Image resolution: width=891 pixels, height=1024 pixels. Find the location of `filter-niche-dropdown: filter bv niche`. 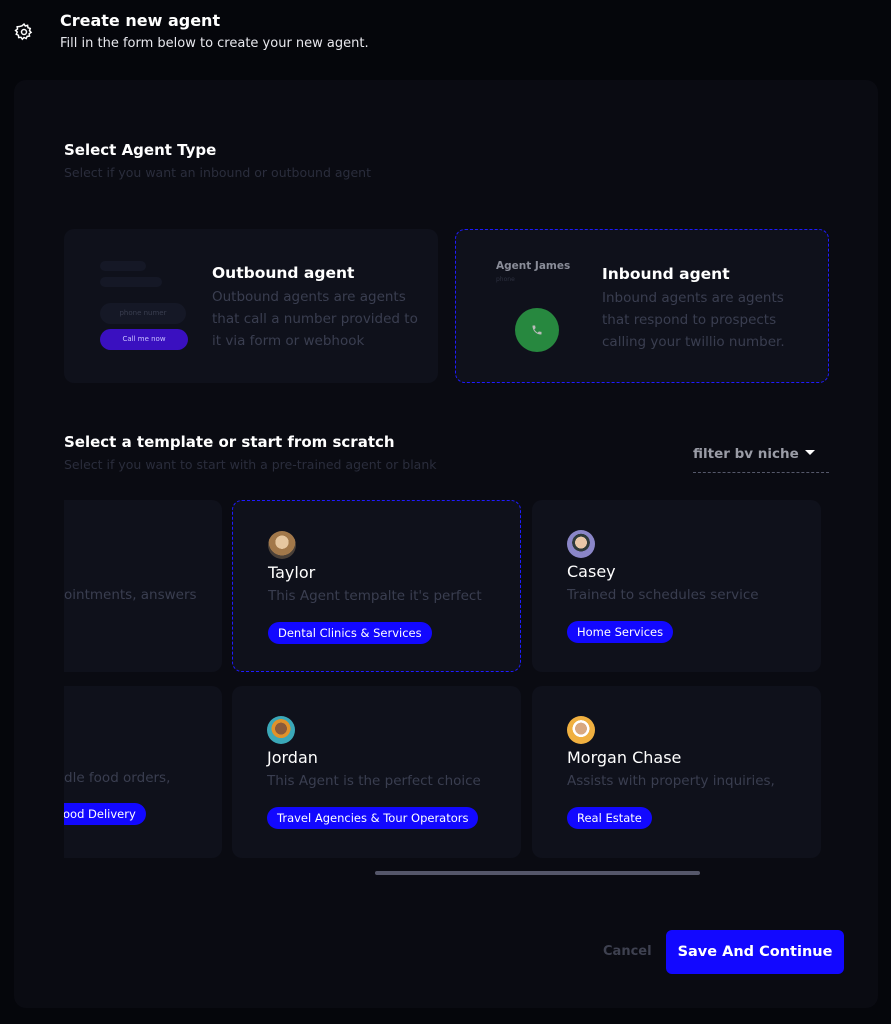

filter-niche-dropdown: filter bv niche is located at coordinates (761, 458).